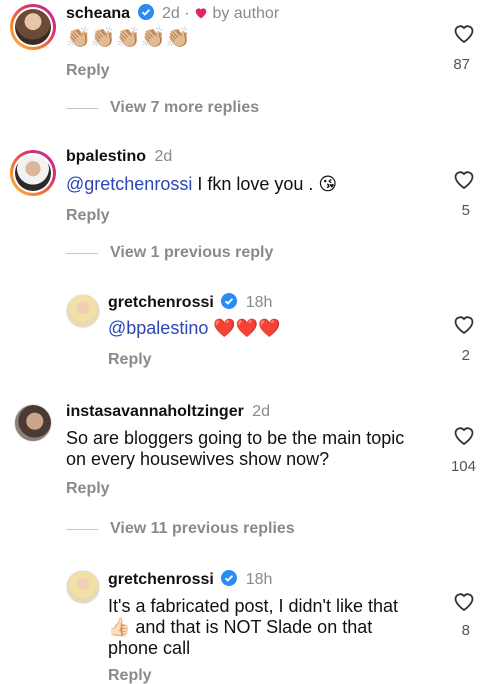  What do you see at coordinates (465, 630) in the screenshot?
I see `like-count: 8` at bounding box center [465, 630].